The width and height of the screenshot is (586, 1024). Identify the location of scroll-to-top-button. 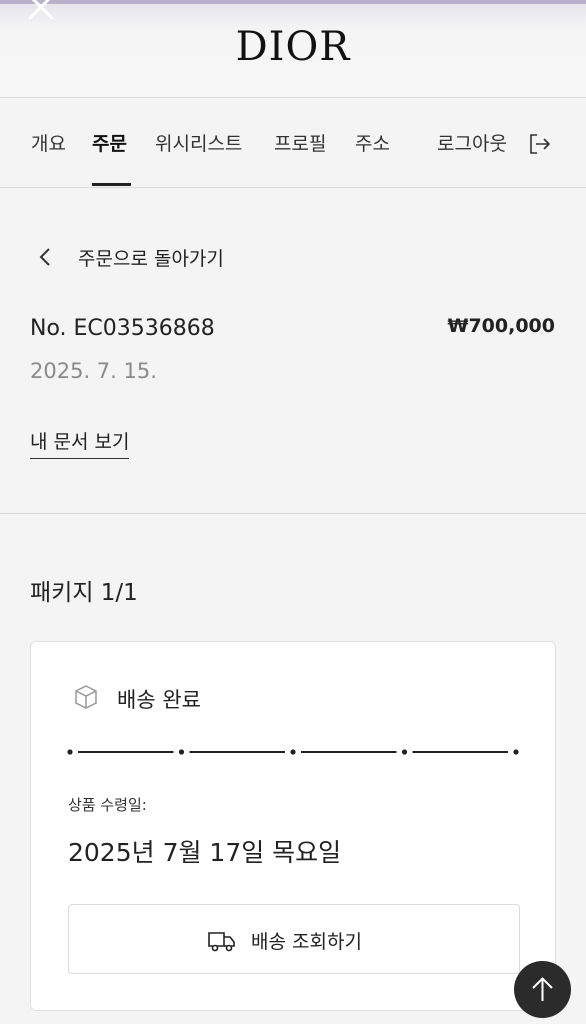
(542, 989).